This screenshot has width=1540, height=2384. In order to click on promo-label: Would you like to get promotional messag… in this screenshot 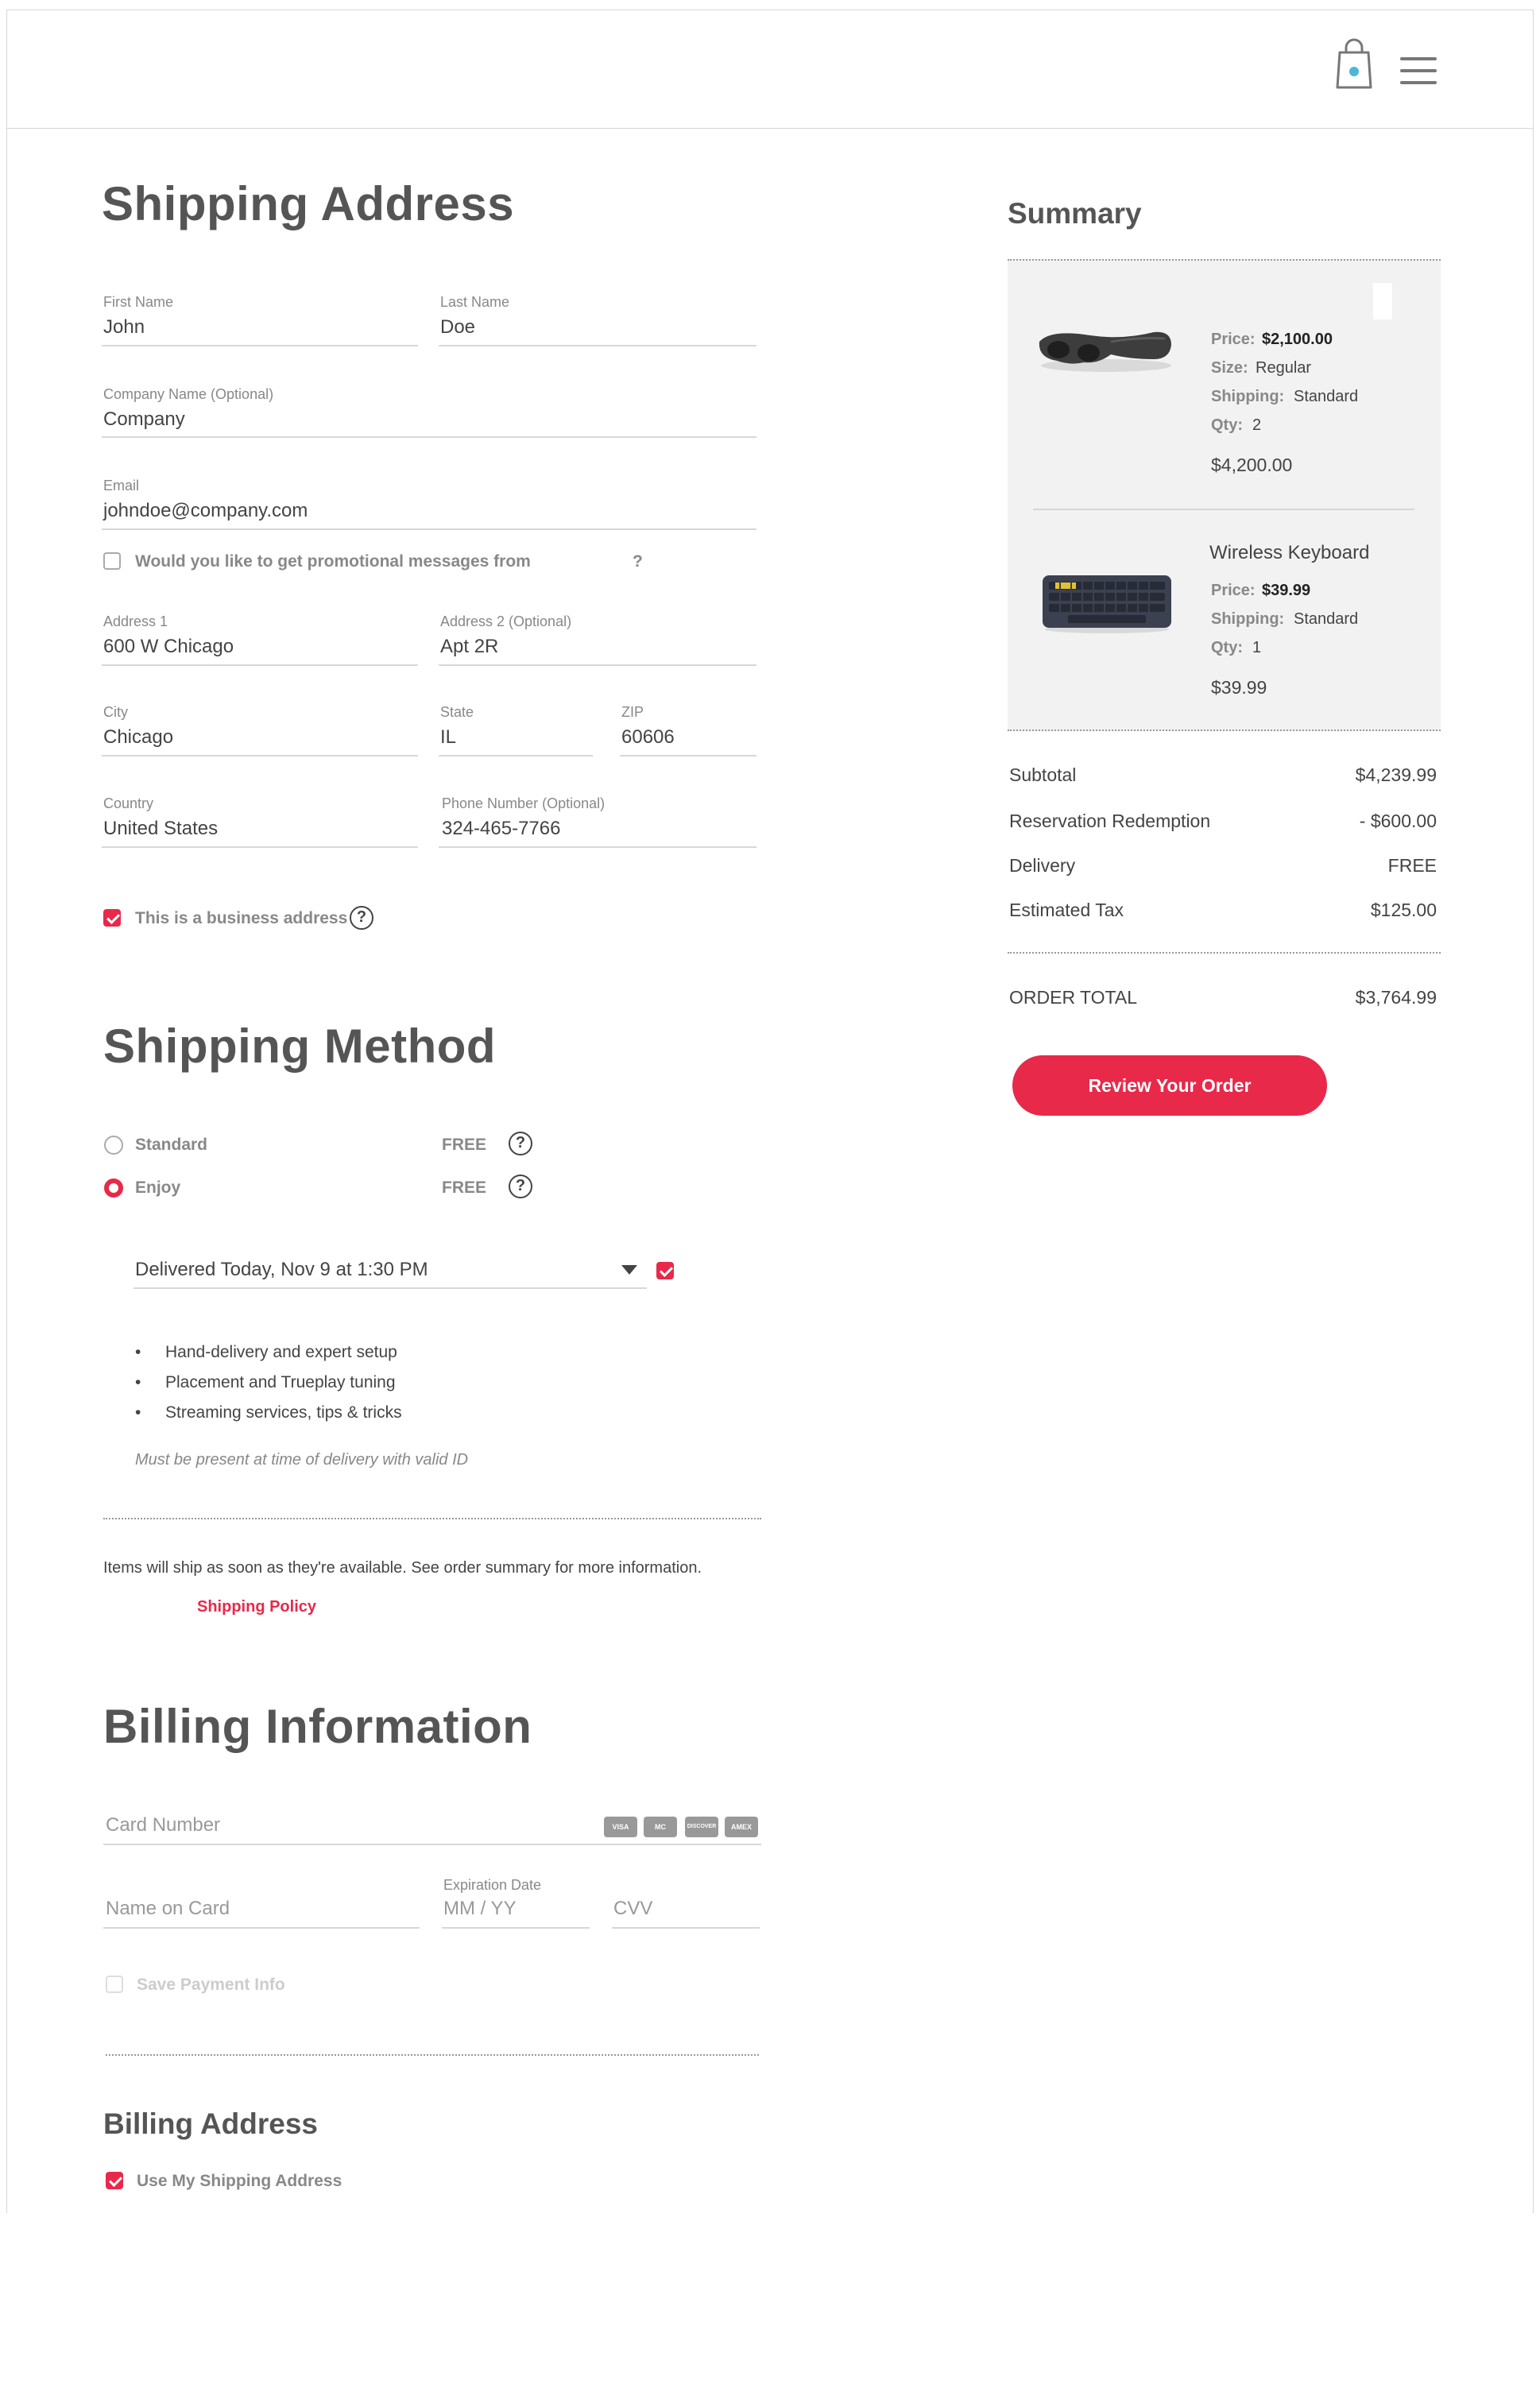, I will do `click(333, 561)`.